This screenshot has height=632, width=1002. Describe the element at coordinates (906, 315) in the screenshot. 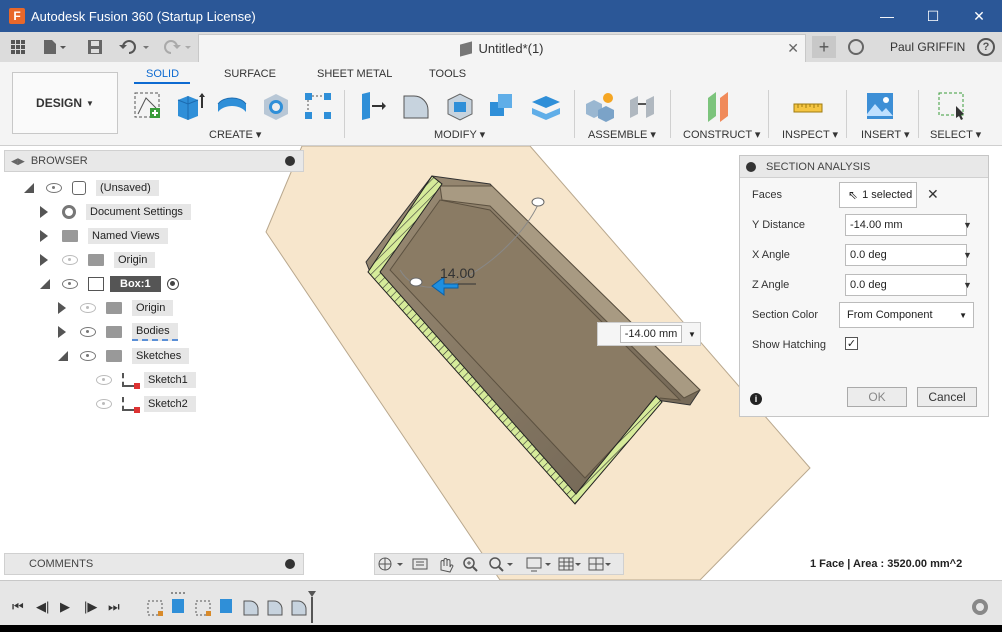

I see `section-color-select: From Component ▼` at that location.